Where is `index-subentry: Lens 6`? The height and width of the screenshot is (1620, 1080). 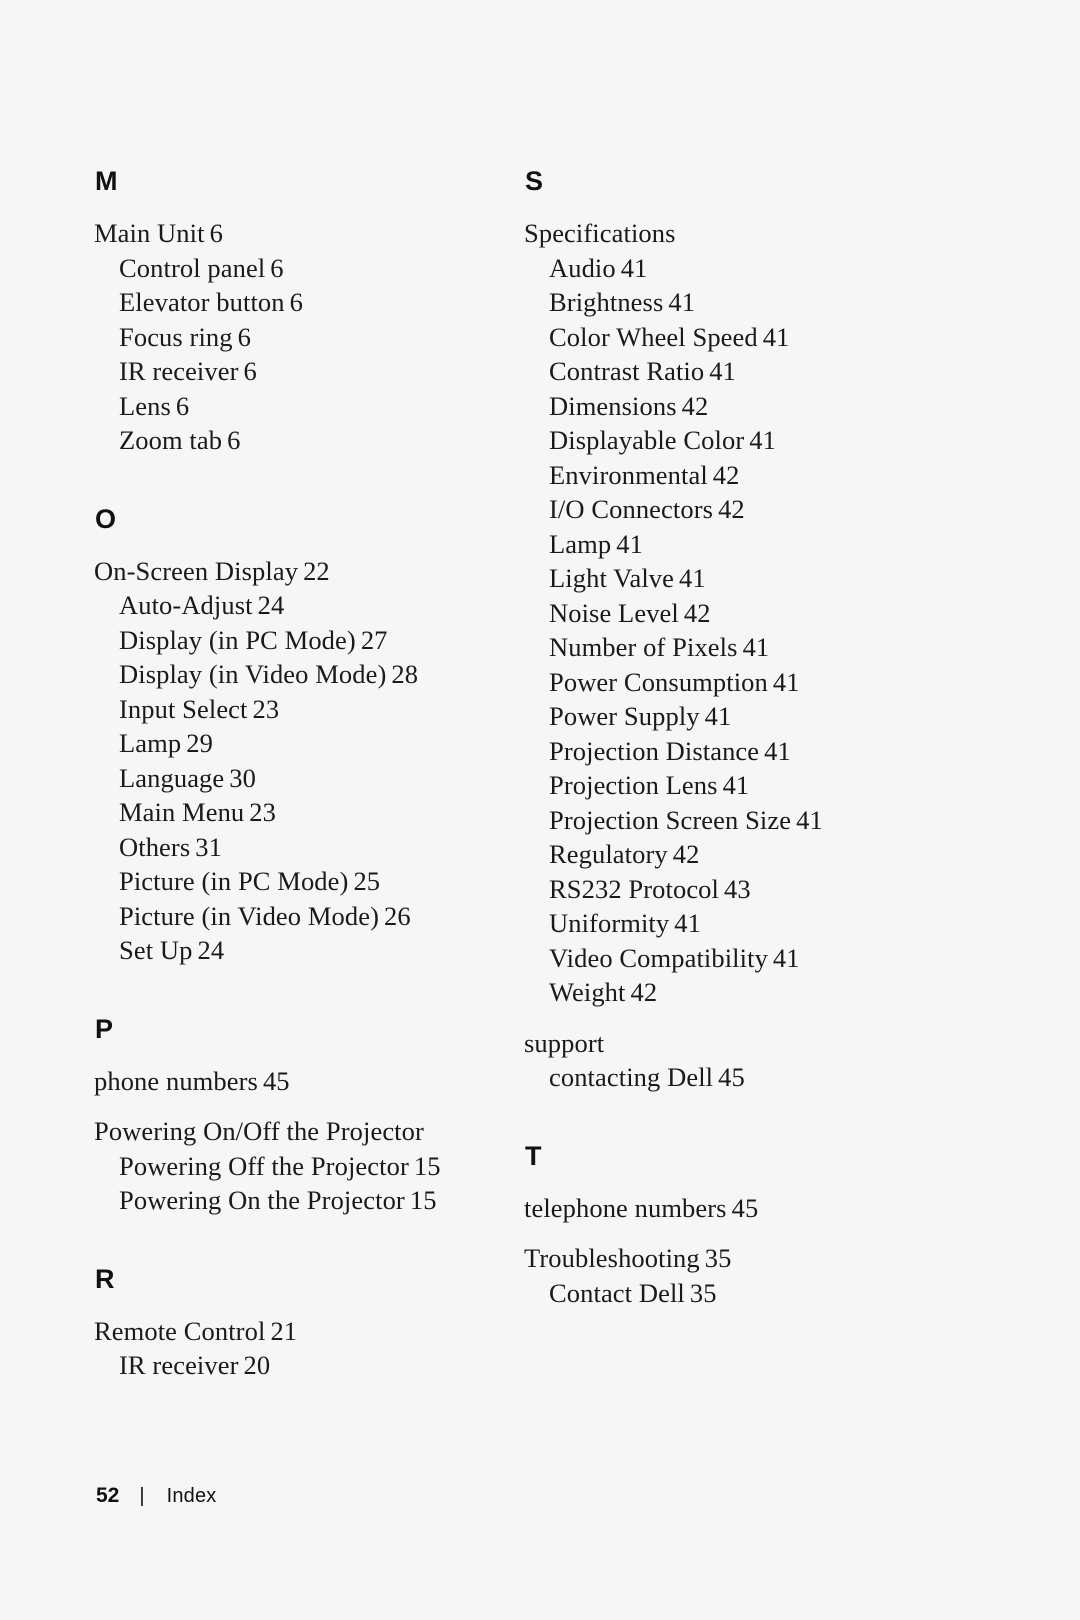 index-subentry: Lens 6 is located at coordinates (309, 406).